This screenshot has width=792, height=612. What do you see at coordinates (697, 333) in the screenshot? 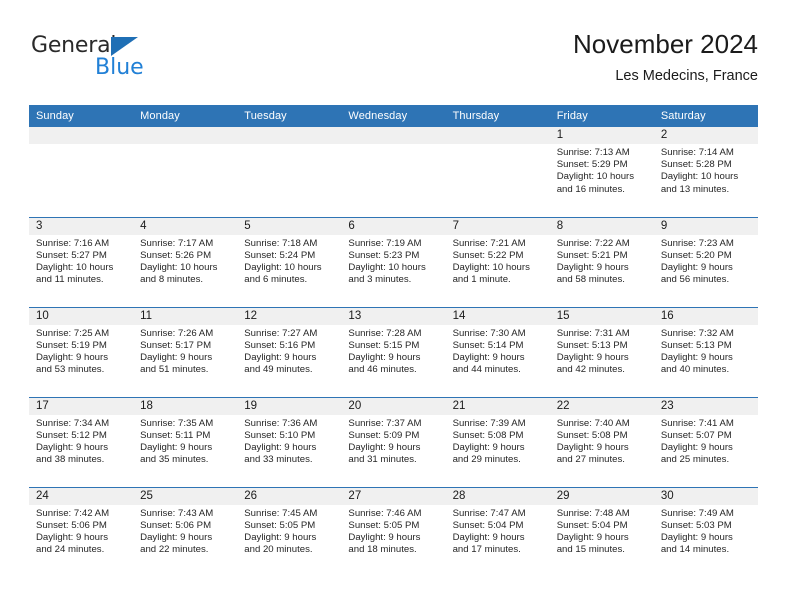
I see `sunrise-text: Sunrise: 7:32 AM` at bounding box center [697, 333].